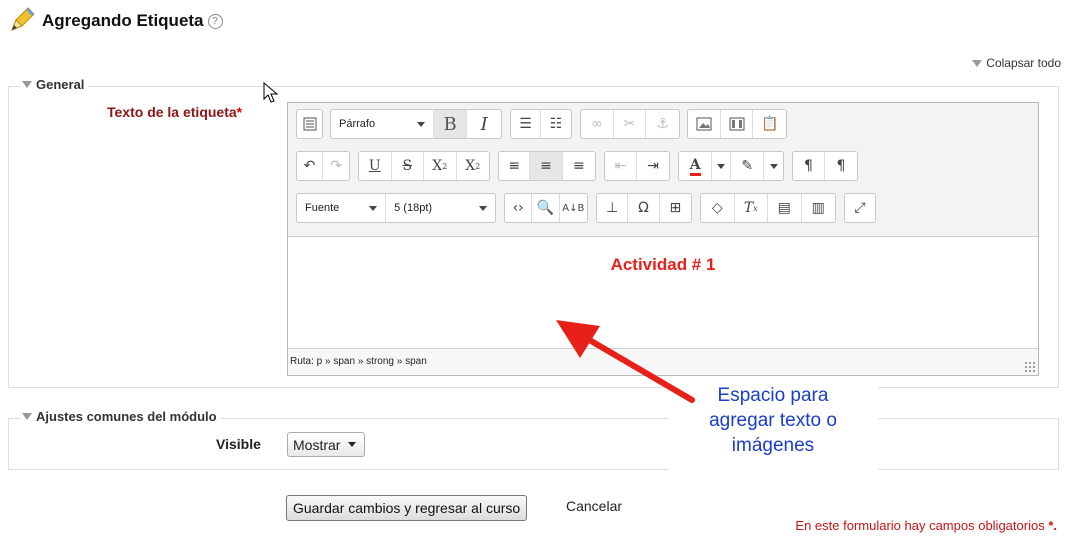  What do you see at coordinates (841, 166) in the screenshot?
I see `rtl-icon: ¶` at bounding box center [841, 166].